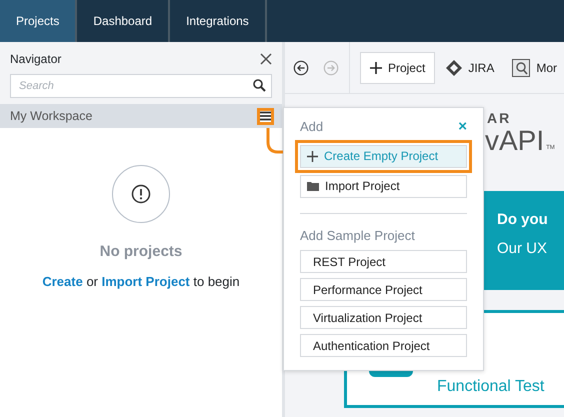 The height and width of the screenshot is (417, 564). I want to click on empty-state-title: No projects, so click(141, 252).